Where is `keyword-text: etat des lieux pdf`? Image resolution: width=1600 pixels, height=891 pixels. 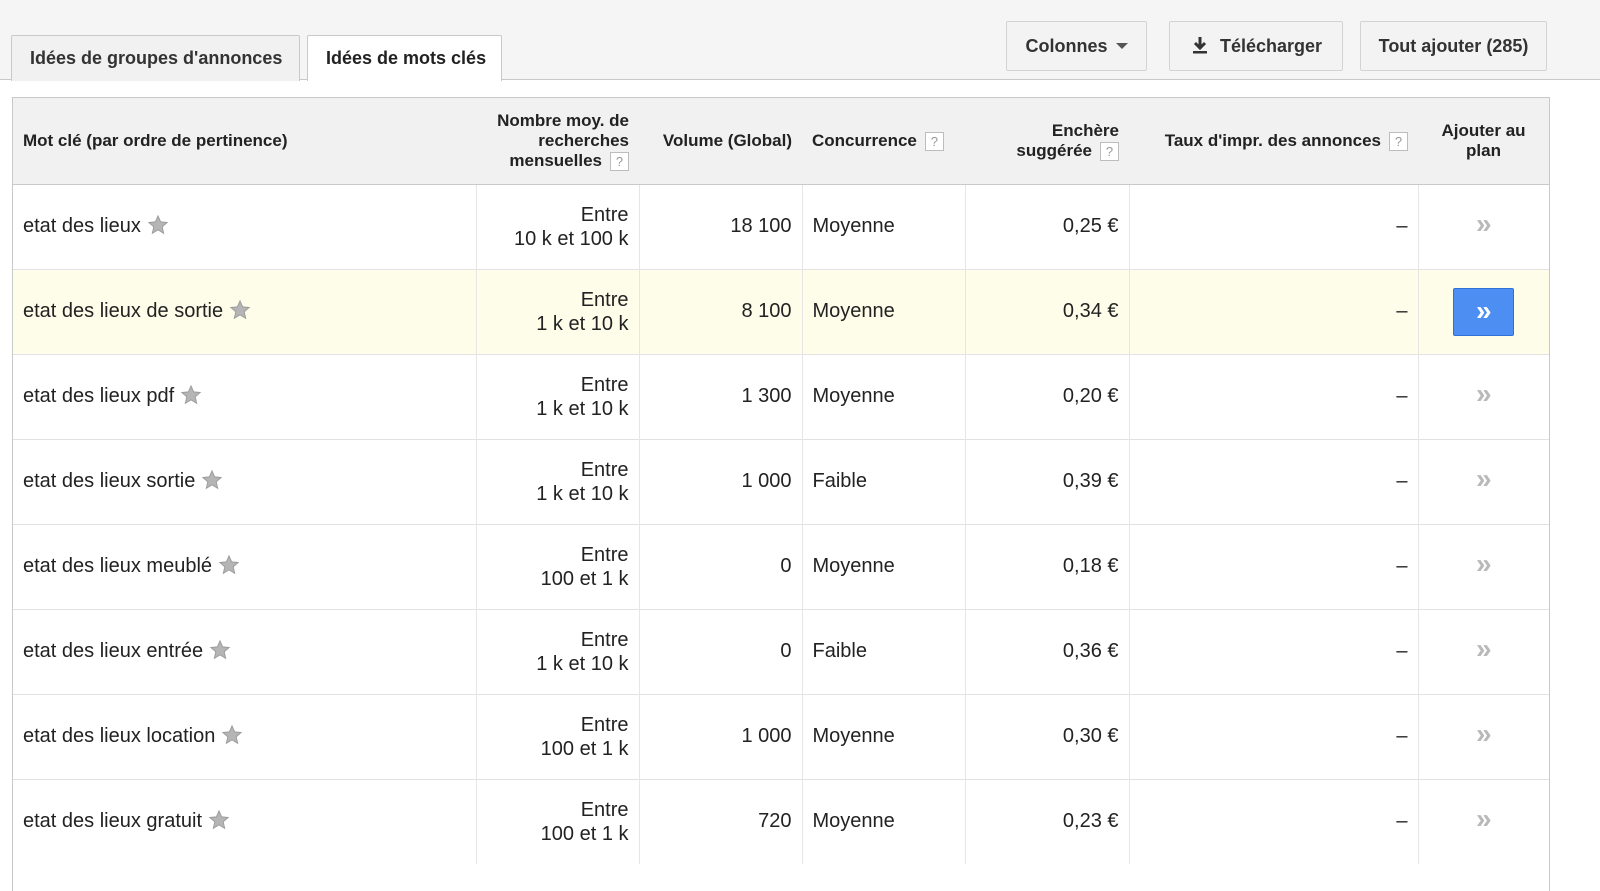
keyword-text: etat des lieux pdf is located at coordinates (99, 396).